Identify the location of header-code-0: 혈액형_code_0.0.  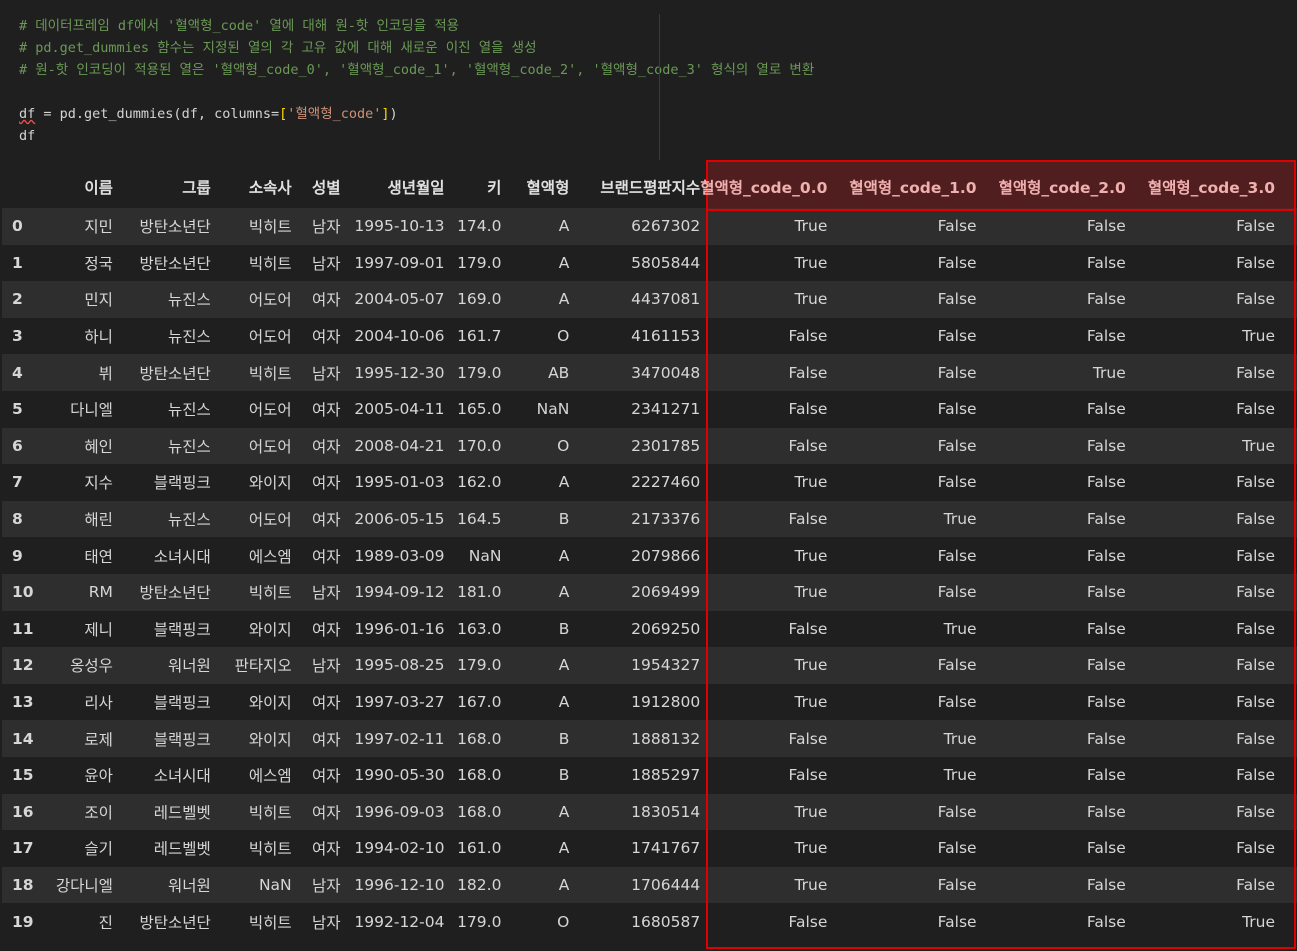
(764, 188).